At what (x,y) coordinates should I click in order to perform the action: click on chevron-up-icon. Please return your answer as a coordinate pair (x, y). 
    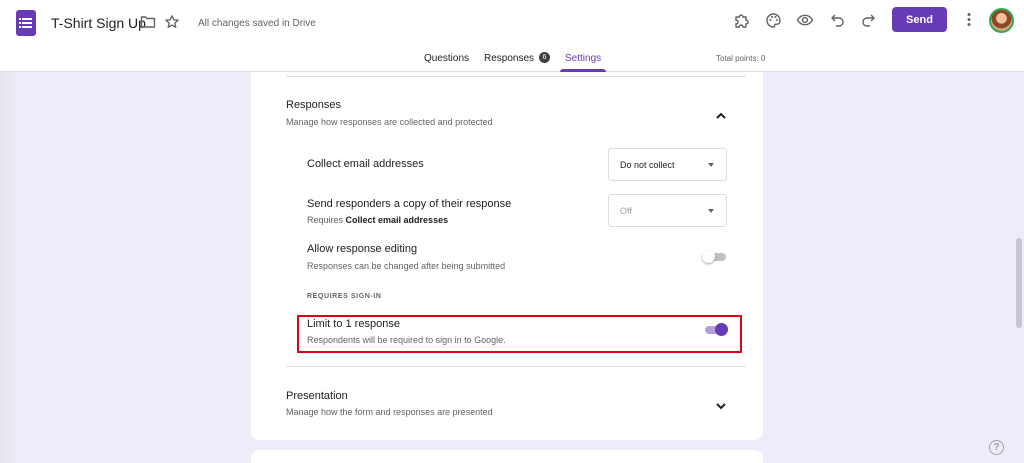
    Looking at the image, I should click on (721, 117).